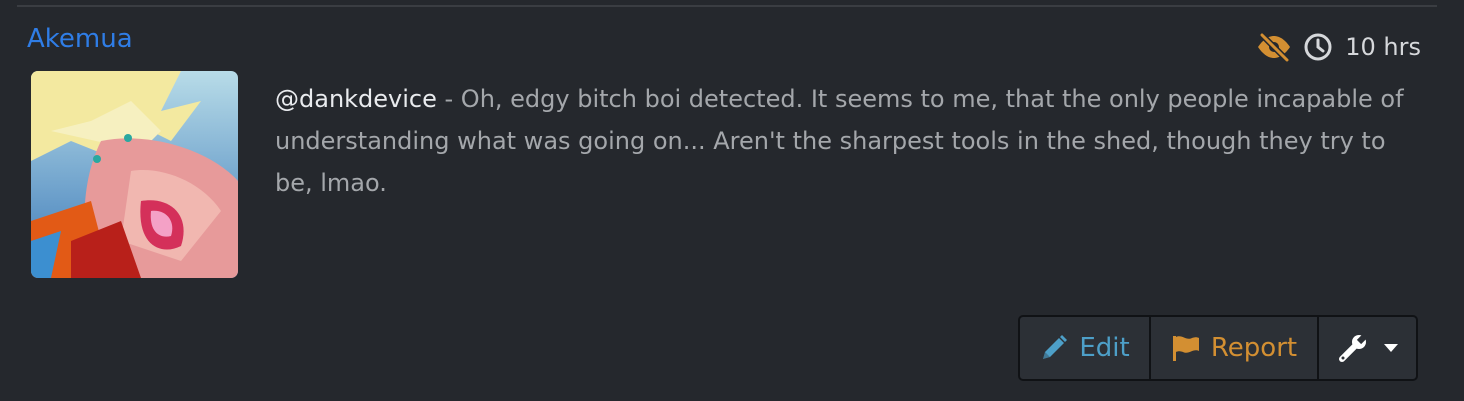 The image size is (1464, 401). What do you see at coordinates (1274, 47) in the screenshot?
I see `eye-slash-icon` at bounding box center [1274, 47].